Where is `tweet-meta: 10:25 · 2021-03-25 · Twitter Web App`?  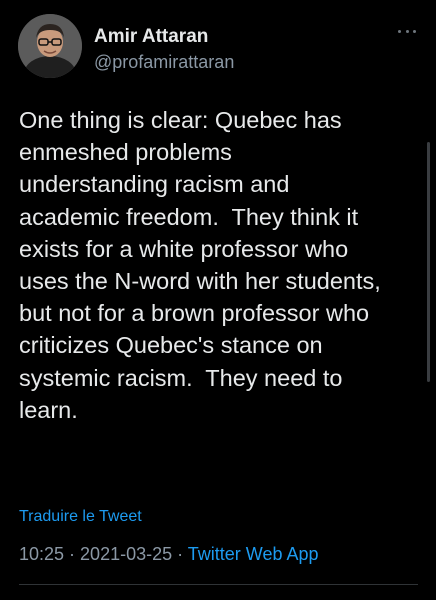
tweet-meta: 10:25 · 2021-03-25 · Twitter Web App is located at coordinates (169, 554).